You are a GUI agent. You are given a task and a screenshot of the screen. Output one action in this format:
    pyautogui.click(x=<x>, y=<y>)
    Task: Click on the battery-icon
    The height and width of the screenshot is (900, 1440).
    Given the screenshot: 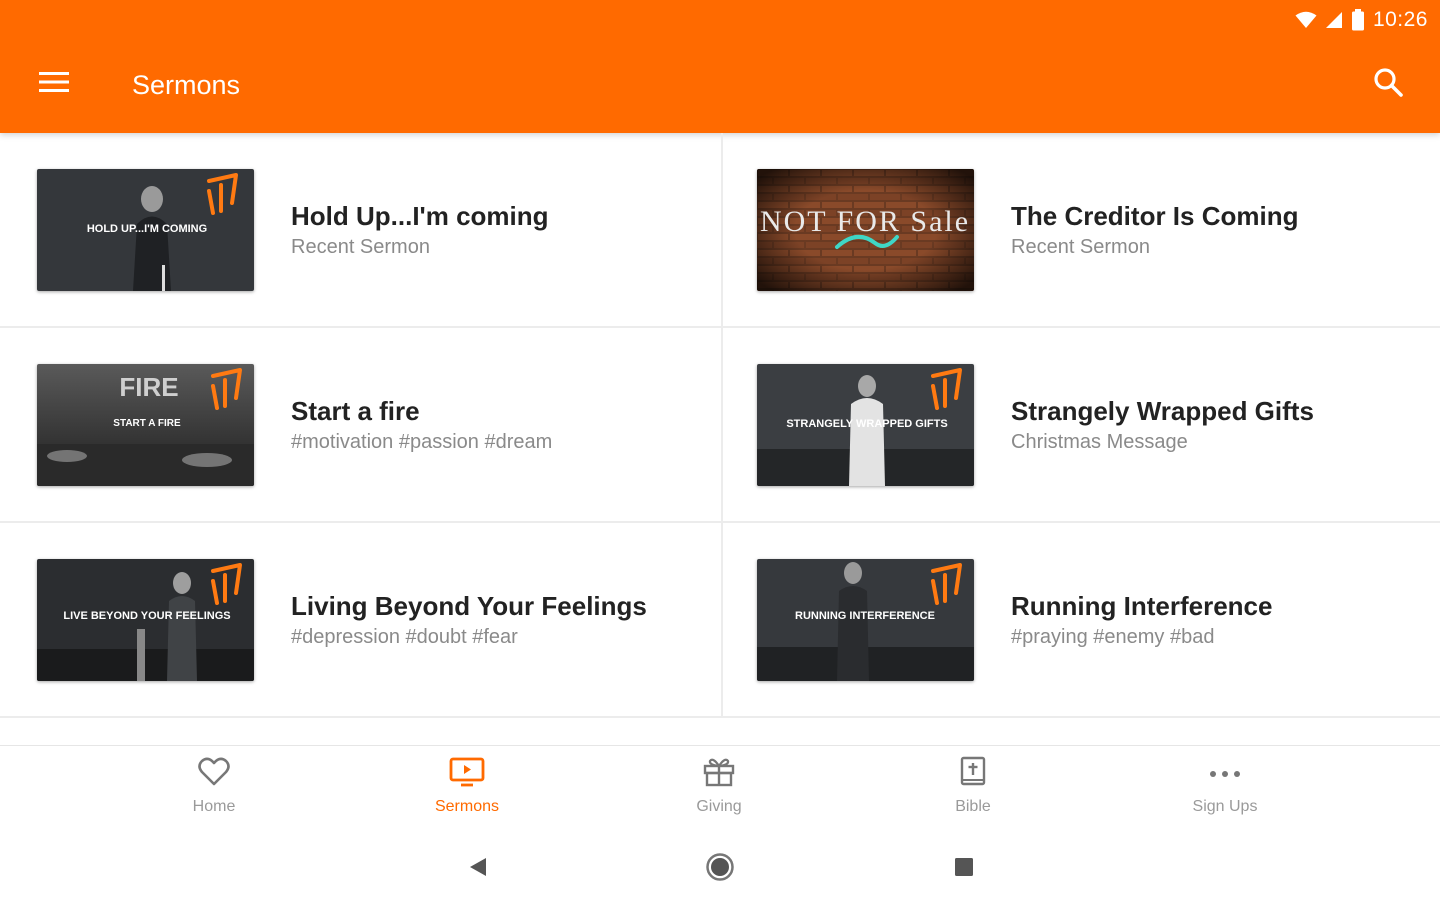 What is the action you would take?
    pyautogui.click(x=1358, y=20)
    